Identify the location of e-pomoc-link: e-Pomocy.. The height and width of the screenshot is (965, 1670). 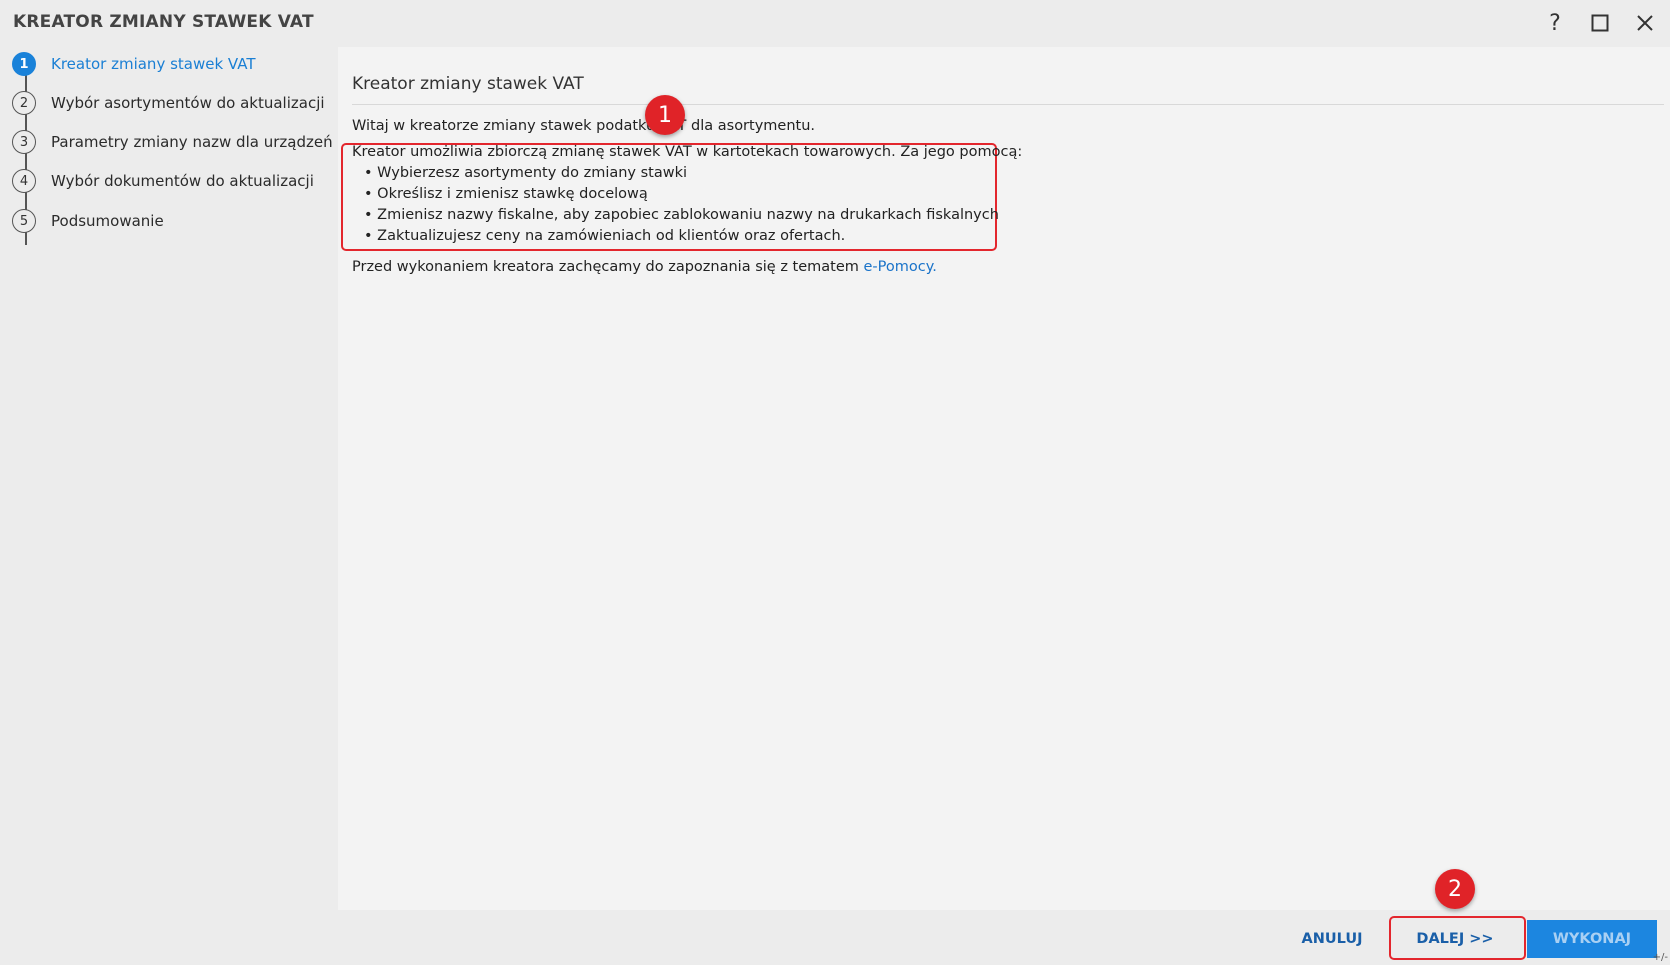
(900, 267).